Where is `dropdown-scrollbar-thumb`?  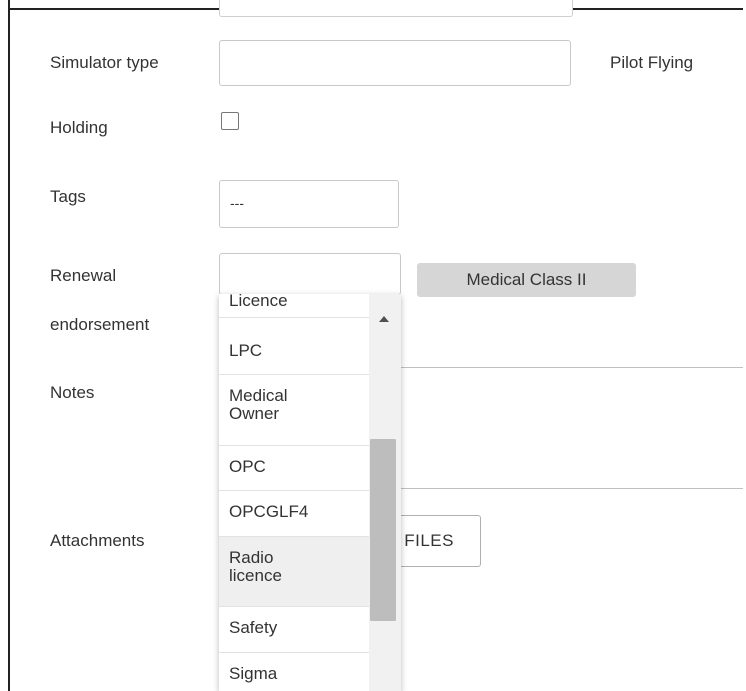
dropdown-scrollbar-thumb is located at coordinates (383, 530).